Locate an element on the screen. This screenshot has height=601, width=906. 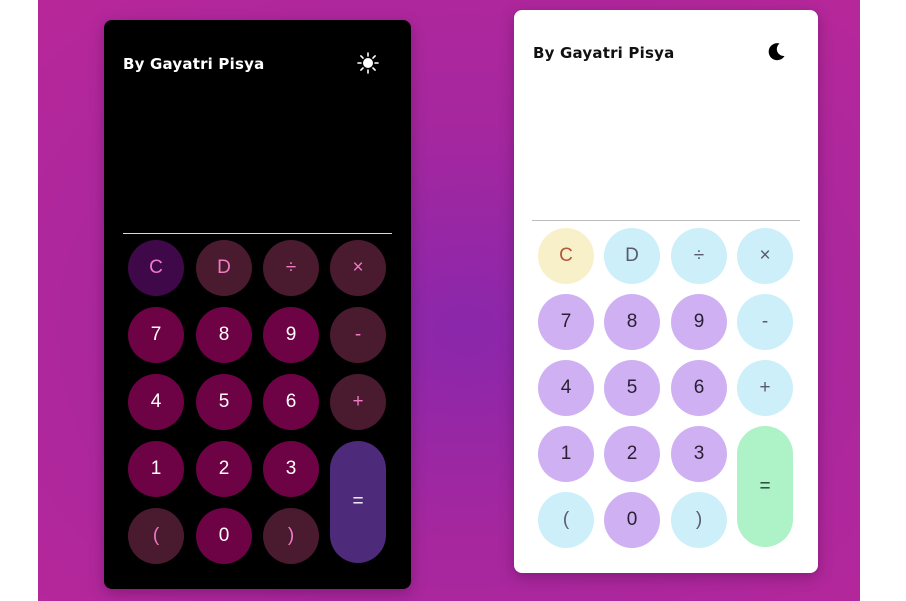
sun-icon is located at coordinates (368, 63).